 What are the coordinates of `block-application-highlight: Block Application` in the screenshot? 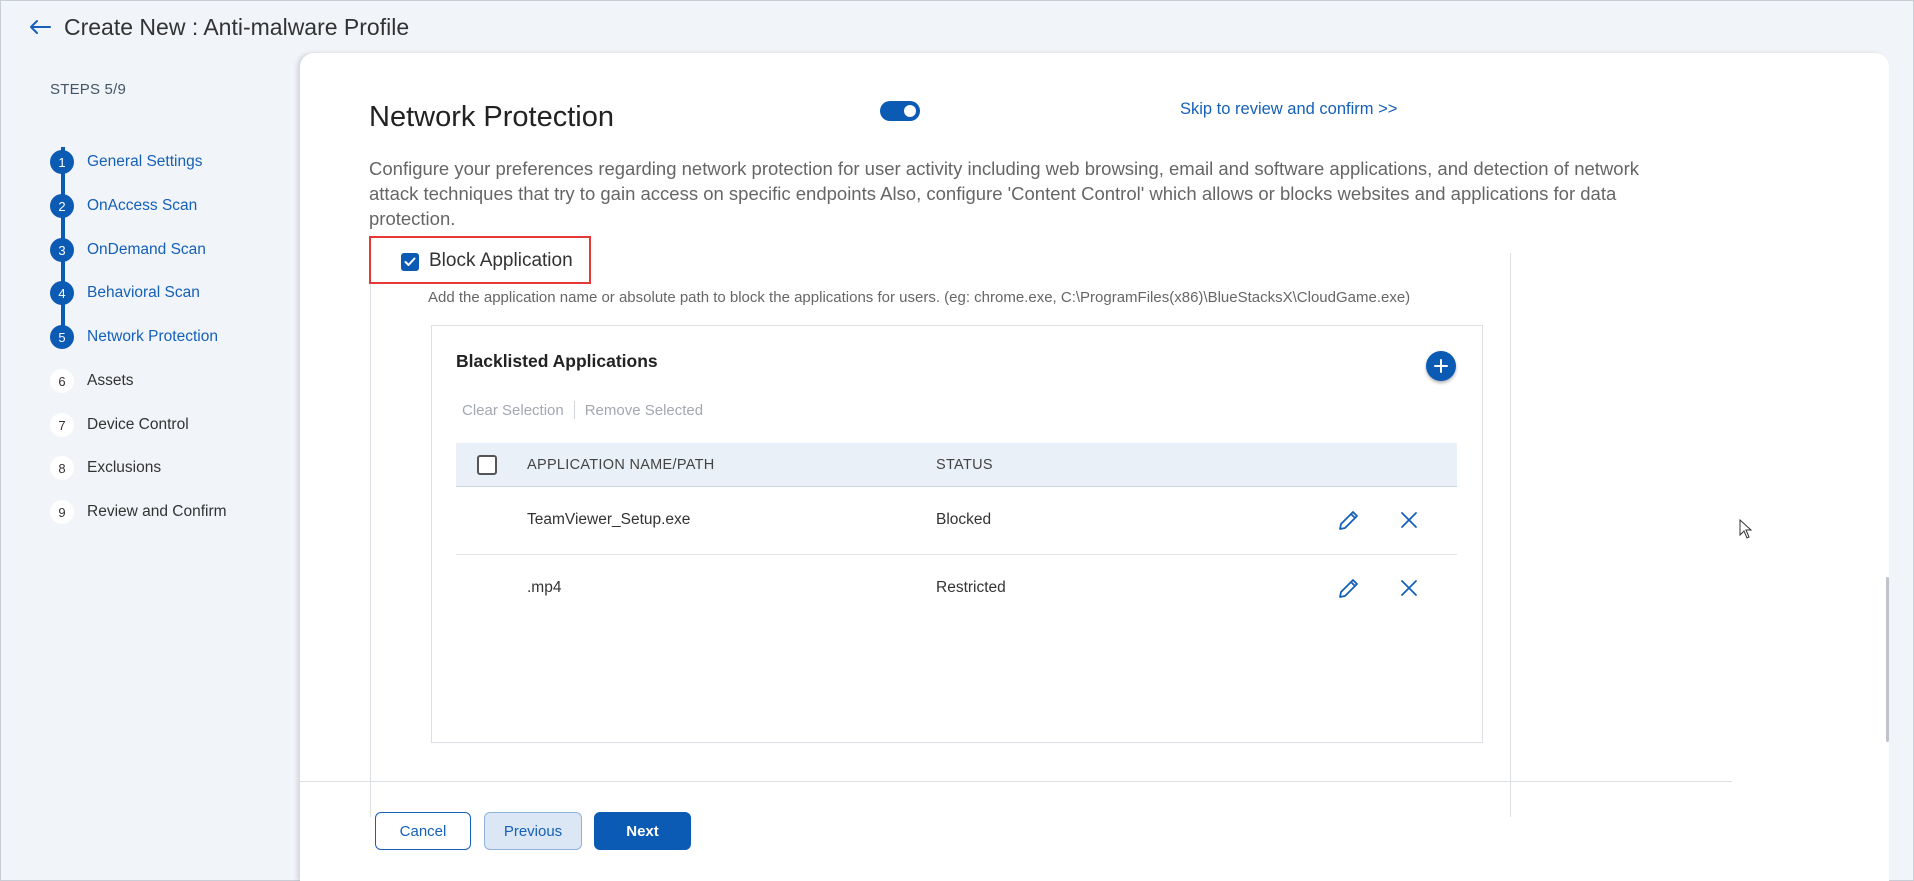 It's located at (480, 260).